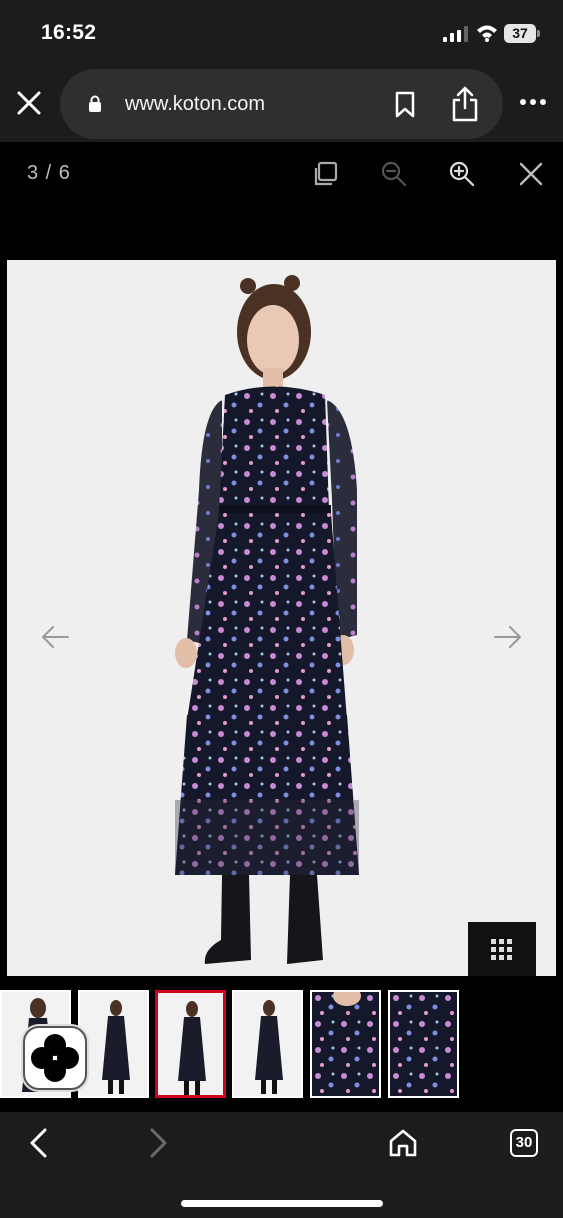  Describe the element at coordinates (465, 104) in the screenshot. I see `share-icon` at that location.